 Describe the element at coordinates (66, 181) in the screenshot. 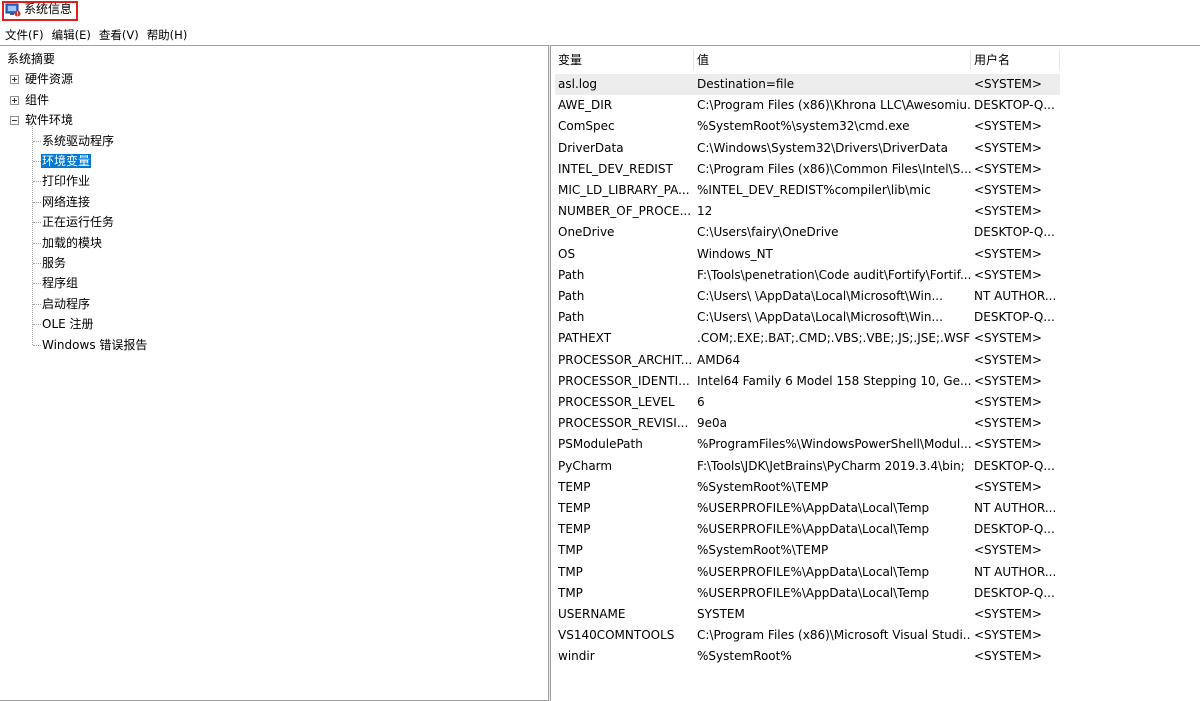

I see `tree-child-item: 打印作业` at that location.